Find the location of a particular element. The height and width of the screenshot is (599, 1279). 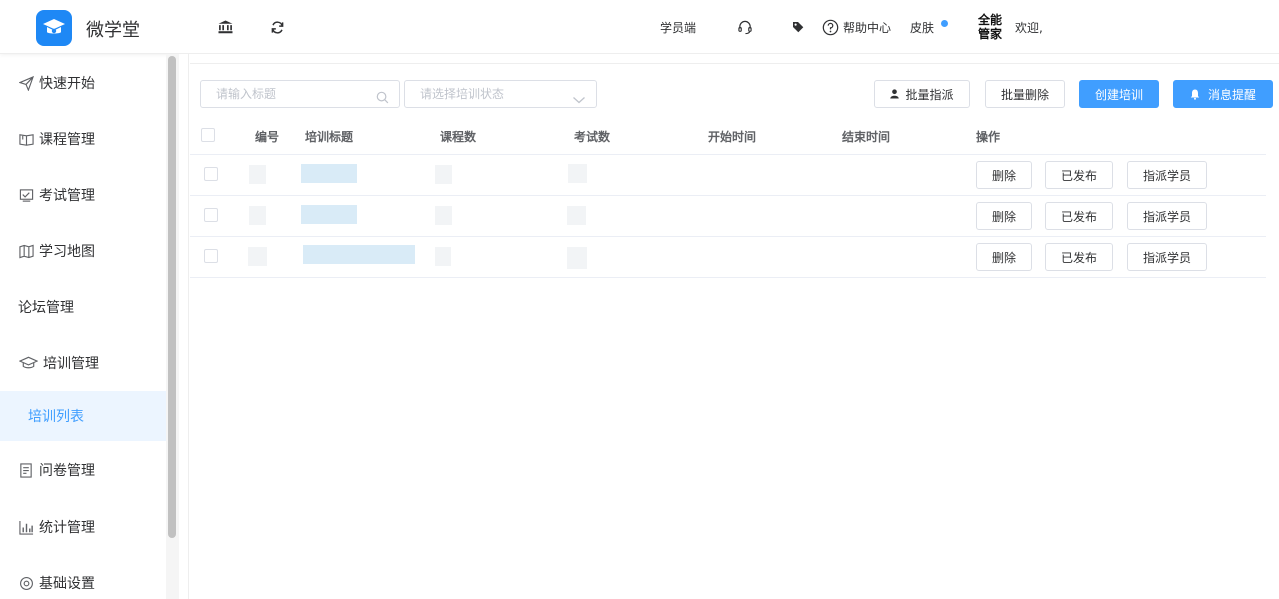

sidebar-item-surveys: 问卷管理 is located at coordinates (83, 470).